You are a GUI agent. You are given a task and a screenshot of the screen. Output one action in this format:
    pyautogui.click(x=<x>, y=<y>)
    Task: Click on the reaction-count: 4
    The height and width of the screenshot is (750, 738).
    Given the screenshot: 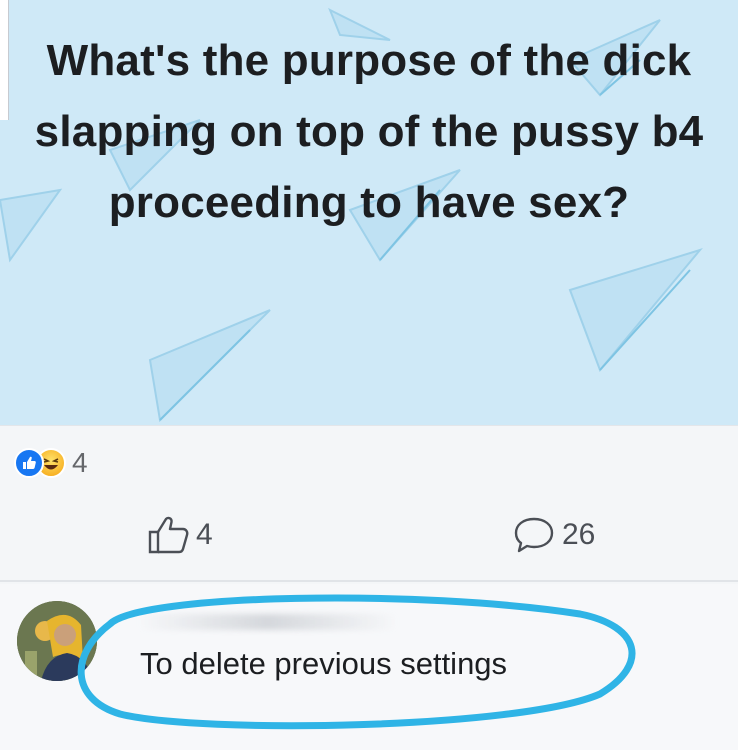 What is the action you would take?
    pyautogui.click(x=80, y=462)
    